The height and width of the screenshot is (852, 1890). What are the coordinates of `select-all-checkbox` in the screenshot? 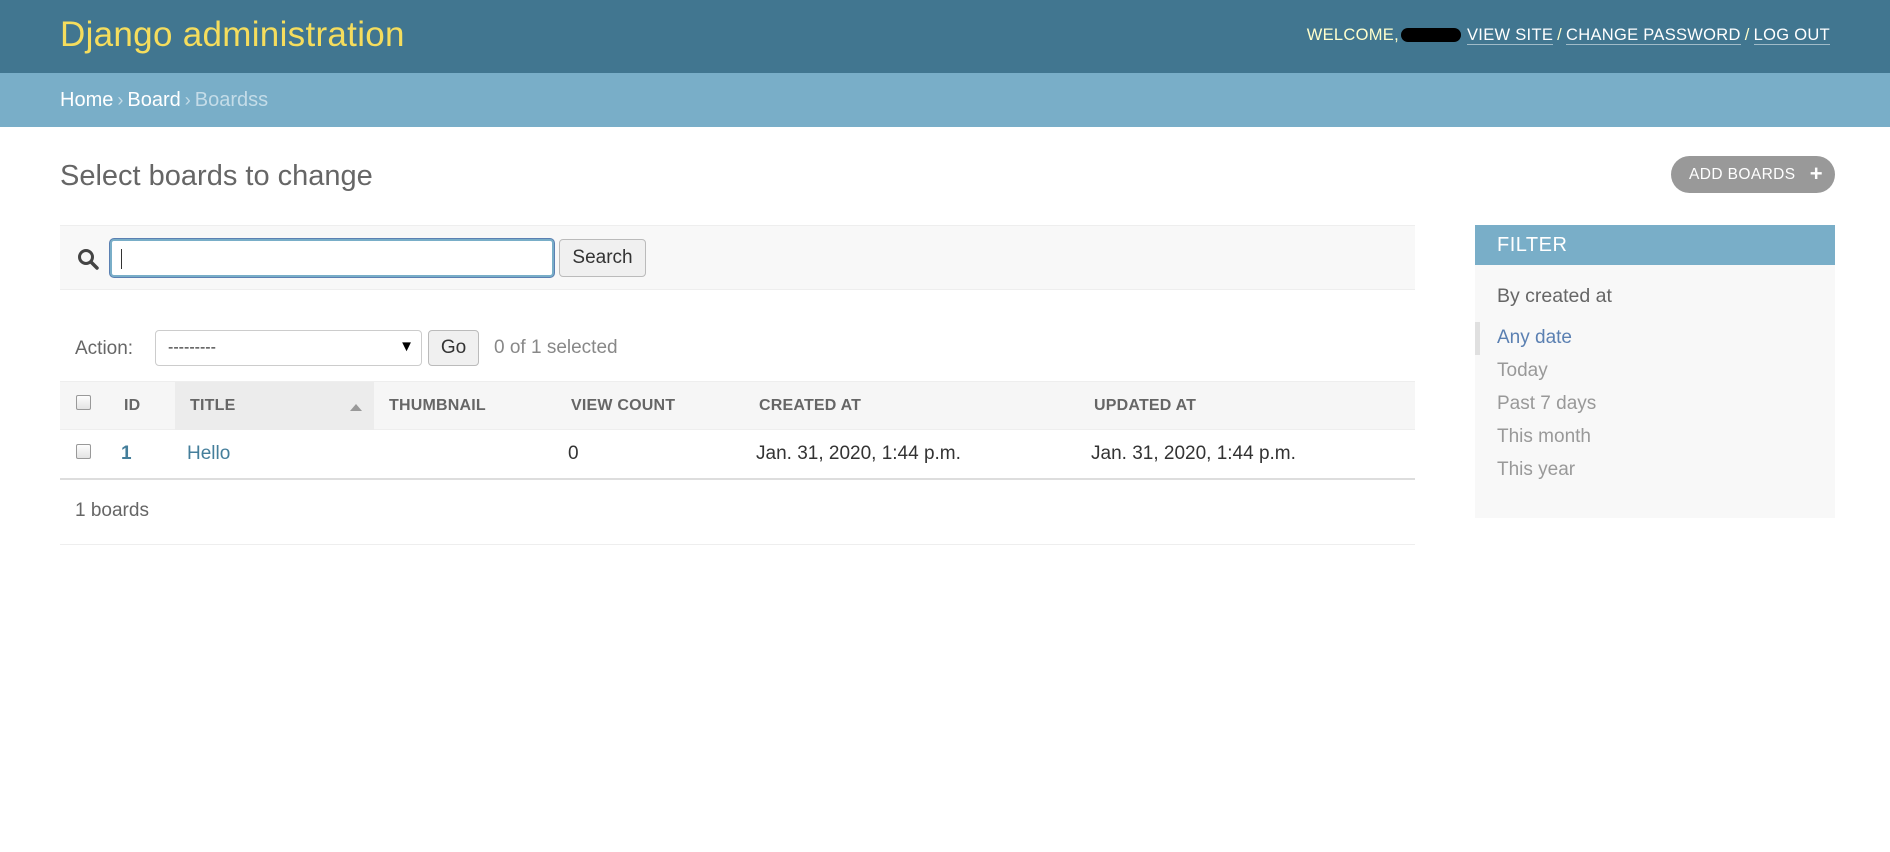 It's located at (83, 402).